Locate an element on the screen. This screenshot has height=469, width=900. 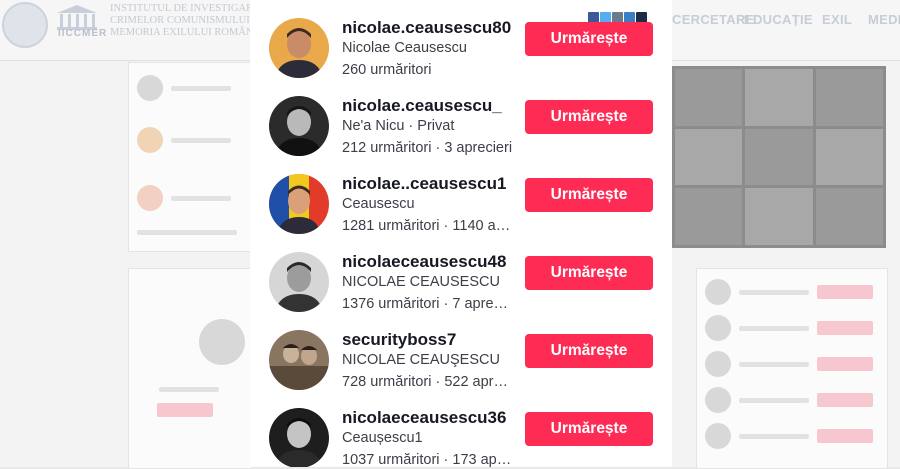
account-stats: 212 urmăritori · 3 aprecieri is located at coordinates (427, 148).